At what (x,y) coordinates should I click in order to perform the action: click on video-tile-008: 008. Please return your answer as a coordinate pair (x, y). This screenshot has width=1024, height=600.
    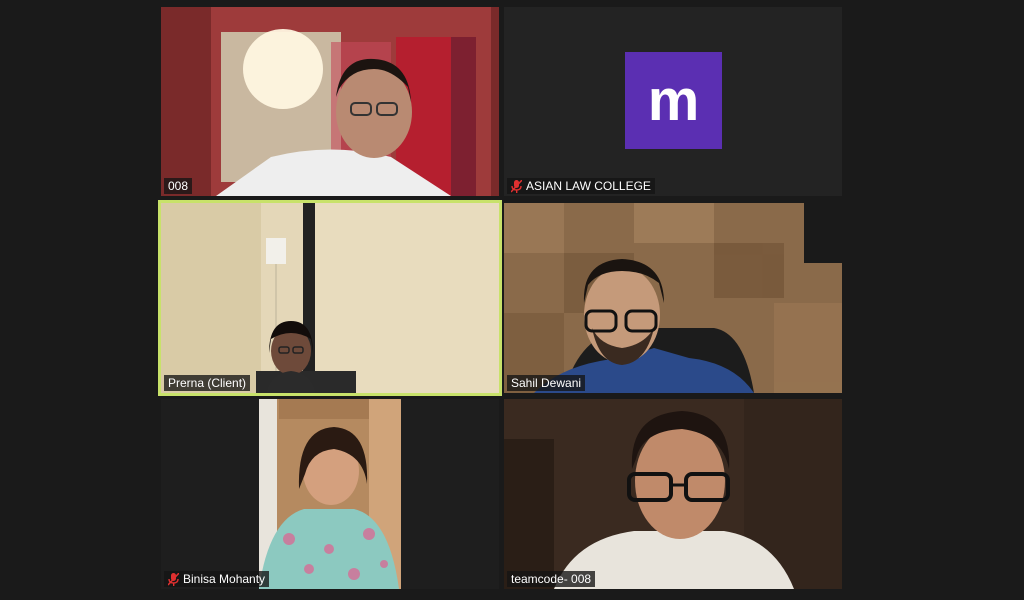
    Looking at the image, I should click on (330, 101).